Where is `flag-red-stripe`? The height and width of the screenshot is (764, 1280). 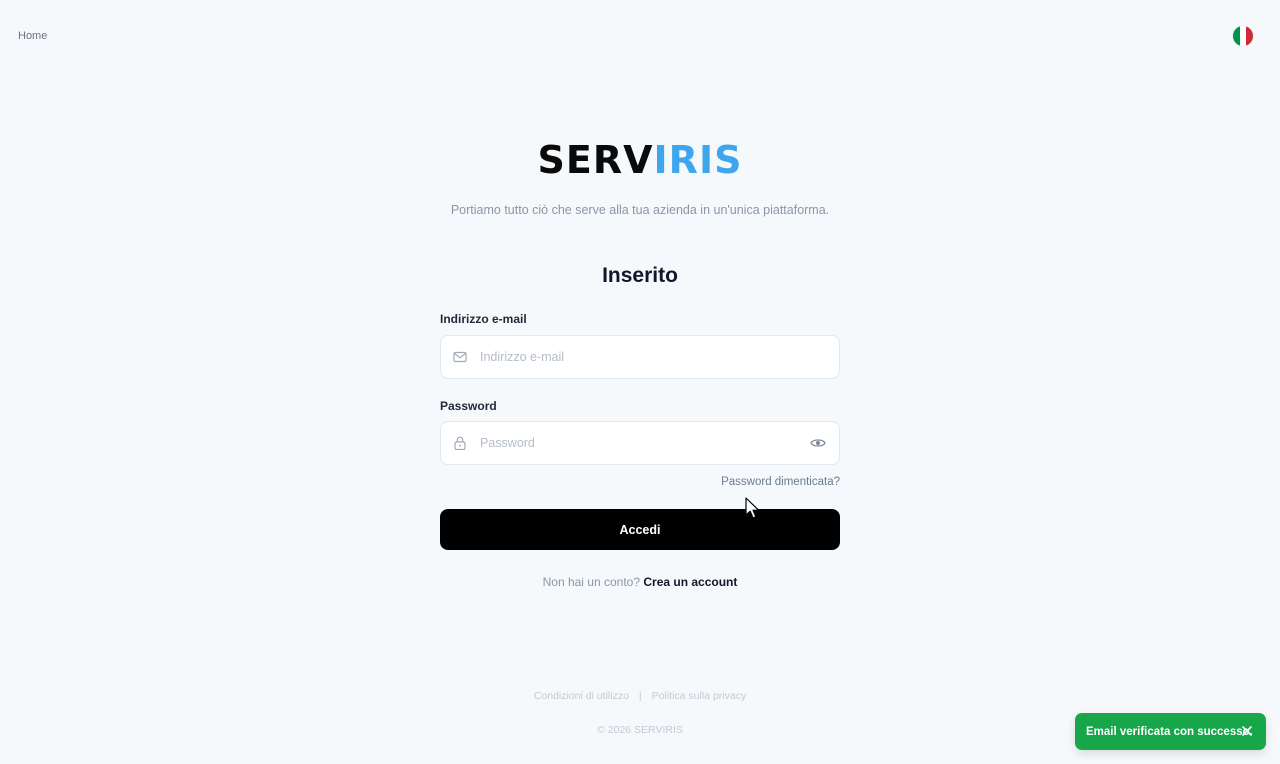 flag-red-stripe is located at coordinates (1249, 36).